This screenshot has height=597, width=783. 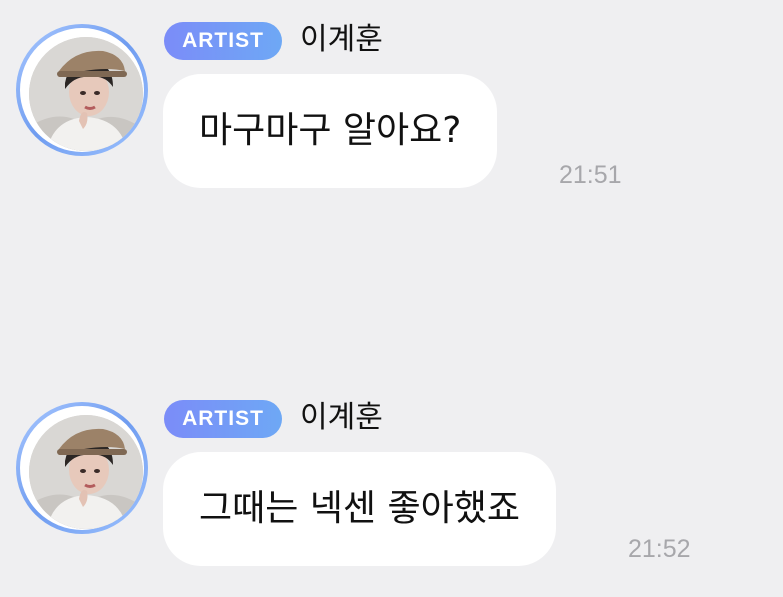 What do you see at coordinates (359, 509) in the screenshot?
I see `message-bubble: 그때는 넥센 좋아했죠` at bounding box center [359, 509].